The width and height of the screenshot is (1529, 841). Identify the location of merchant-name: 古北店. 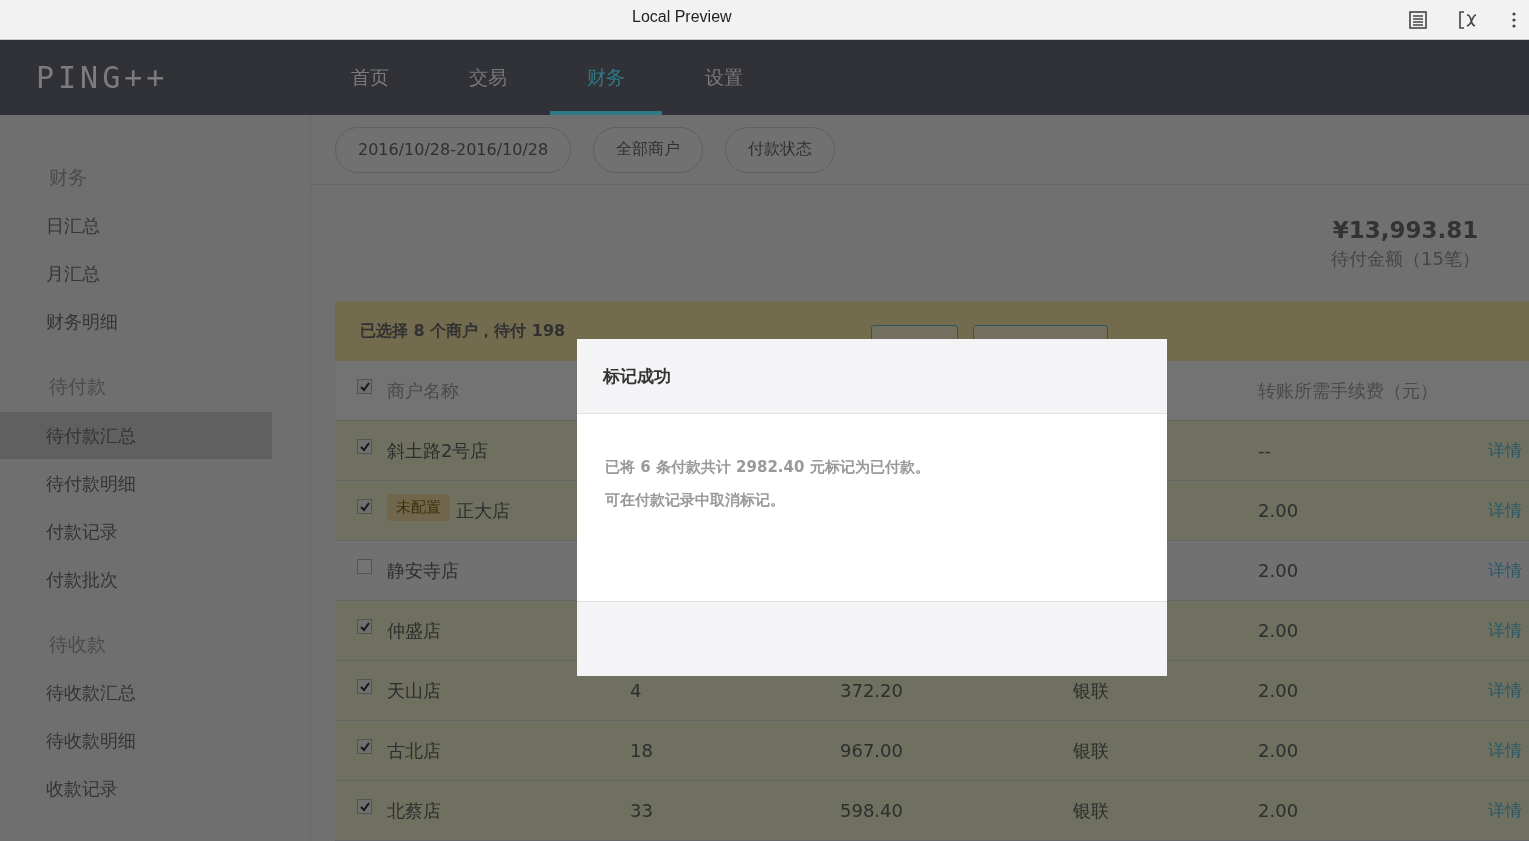
(414, 750).